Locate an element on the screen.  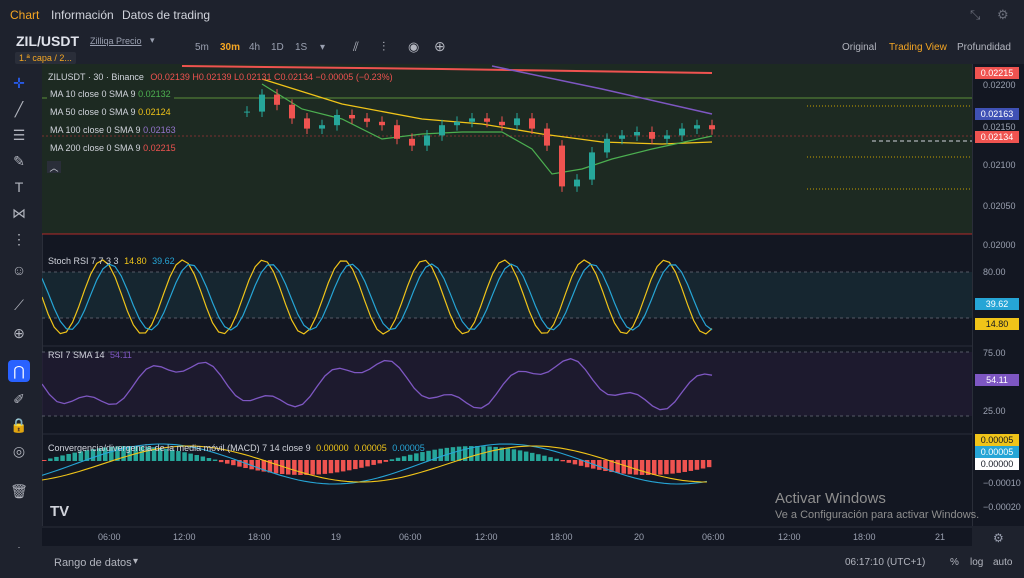
collapse-icon: ⤡ is located at coordinates (975, 15).